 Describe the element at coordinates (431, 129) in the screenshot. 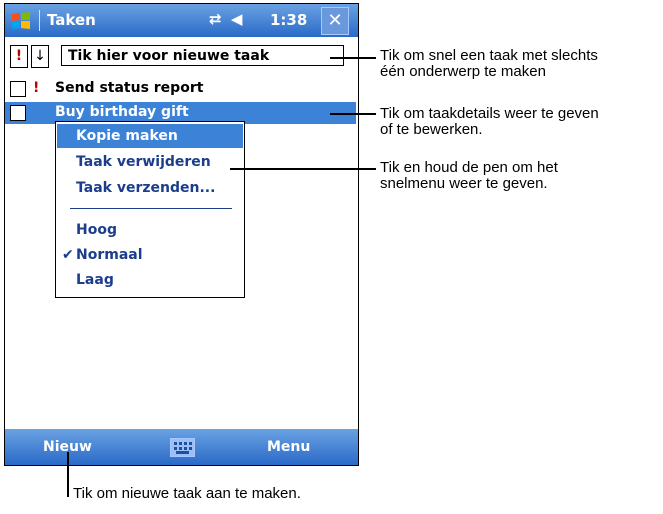

I see `callout-text-line: of te bewerken.` at that location.